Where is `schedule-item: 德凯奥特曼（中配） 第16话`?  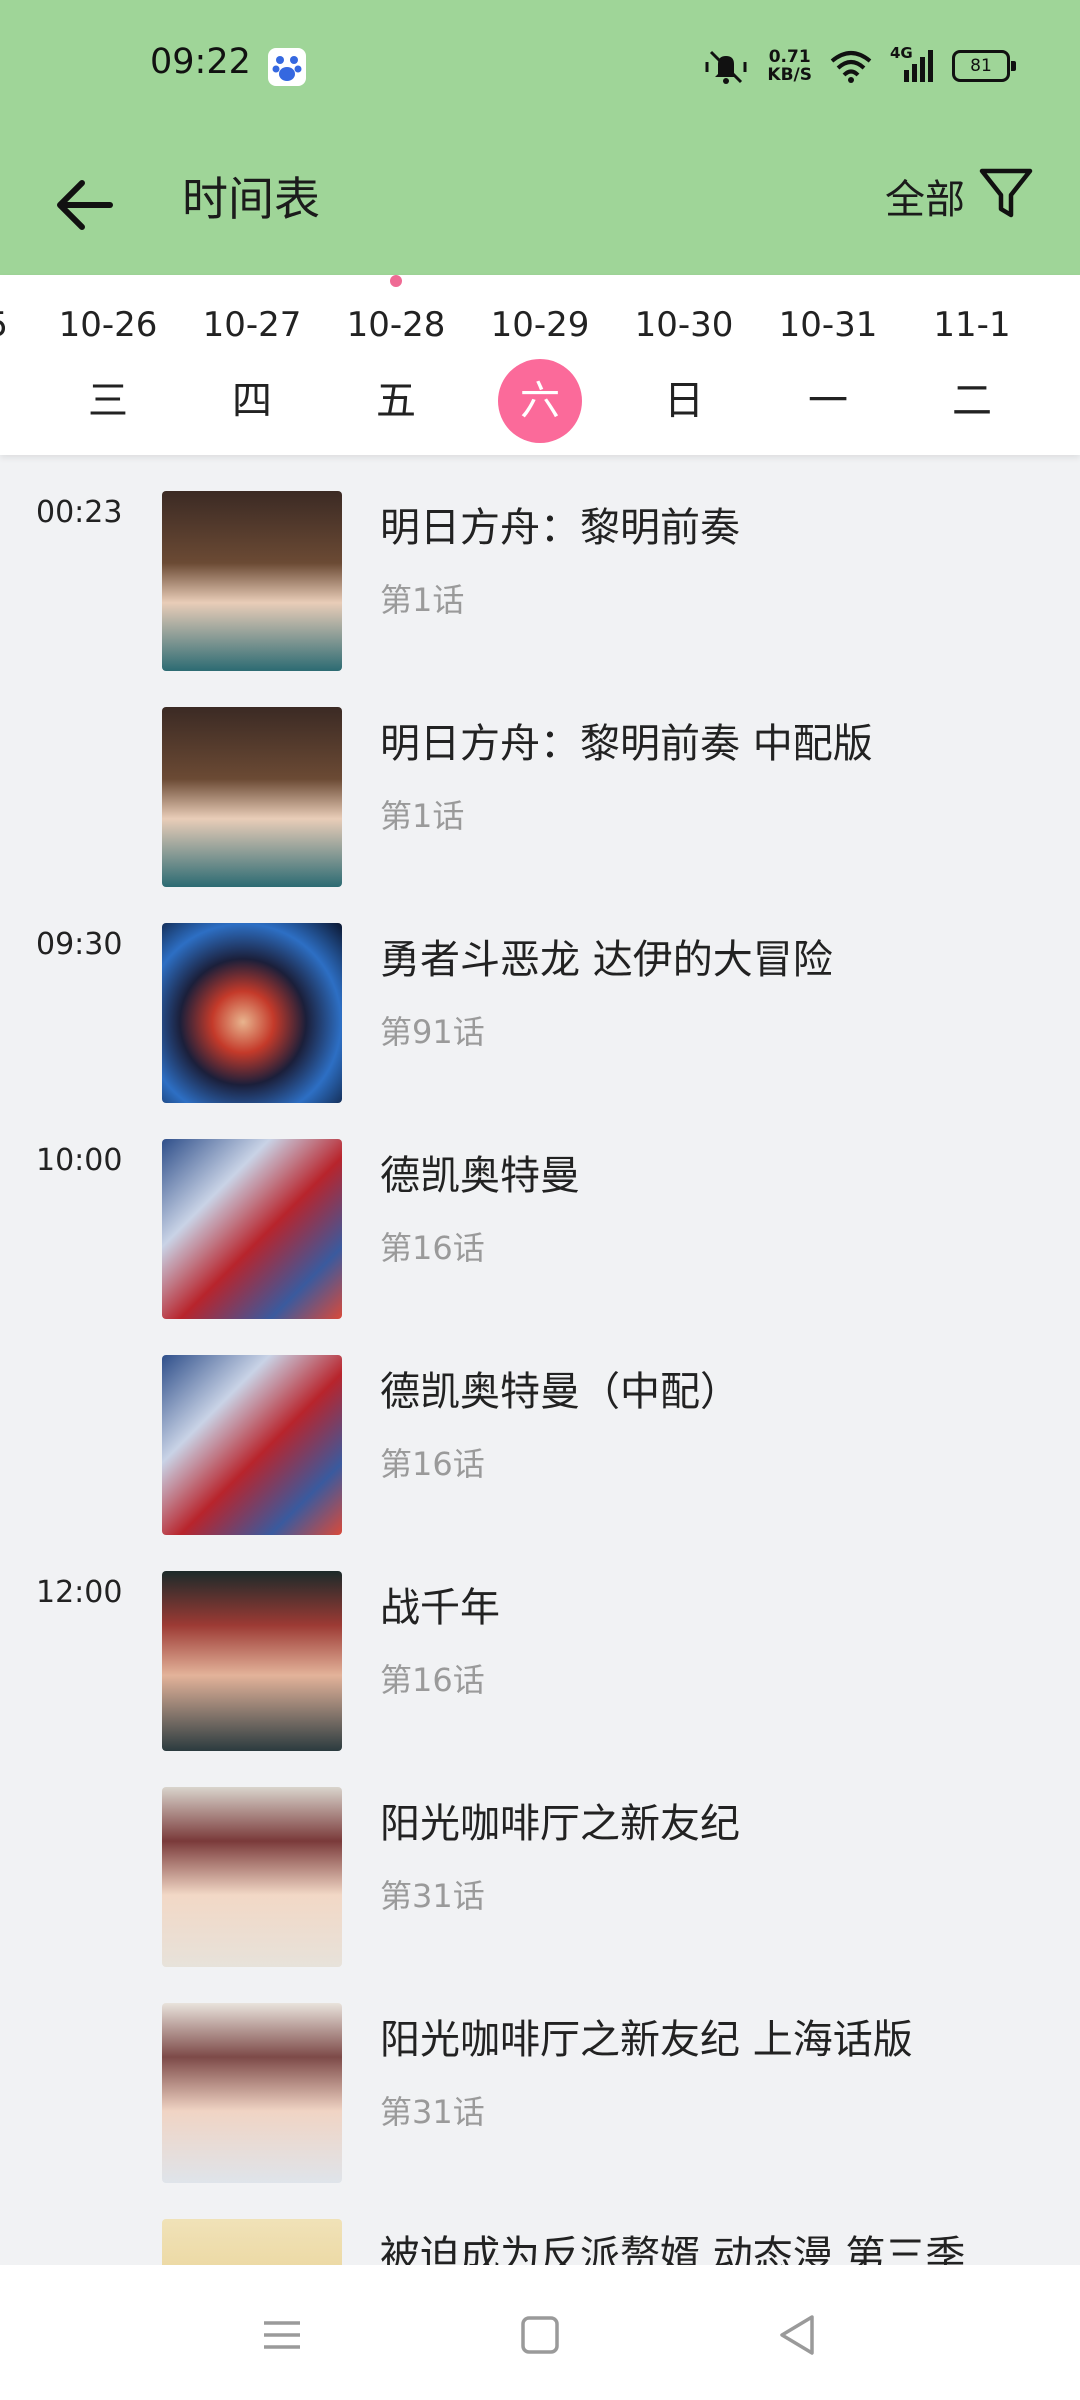 schedule-item: 德凯奥特曼（中配） 第16话 is located at coordinates (540, 1427).